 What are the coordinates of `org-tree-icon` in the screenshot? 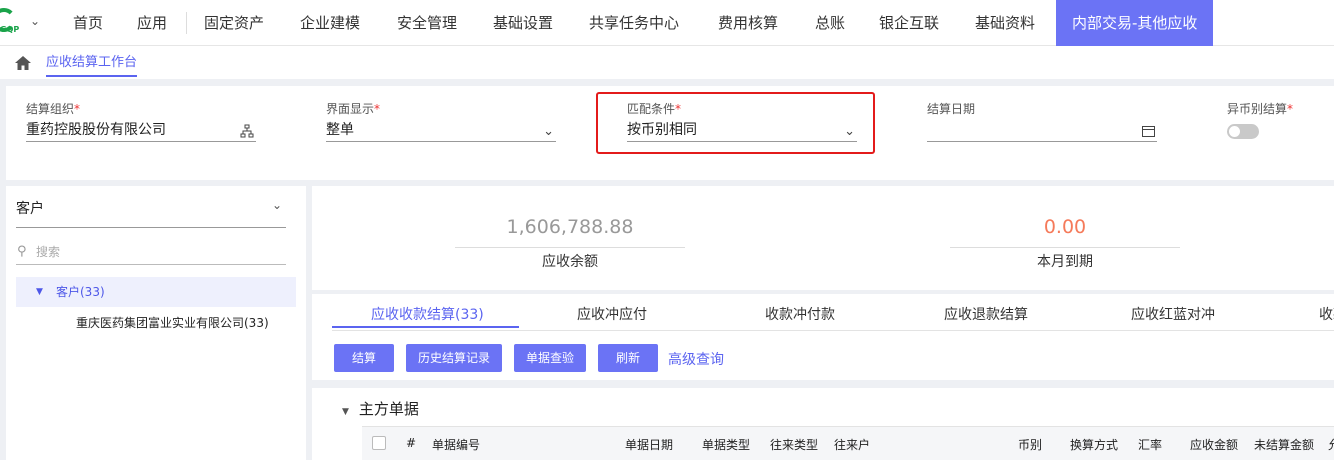 It's located at (247, 131).